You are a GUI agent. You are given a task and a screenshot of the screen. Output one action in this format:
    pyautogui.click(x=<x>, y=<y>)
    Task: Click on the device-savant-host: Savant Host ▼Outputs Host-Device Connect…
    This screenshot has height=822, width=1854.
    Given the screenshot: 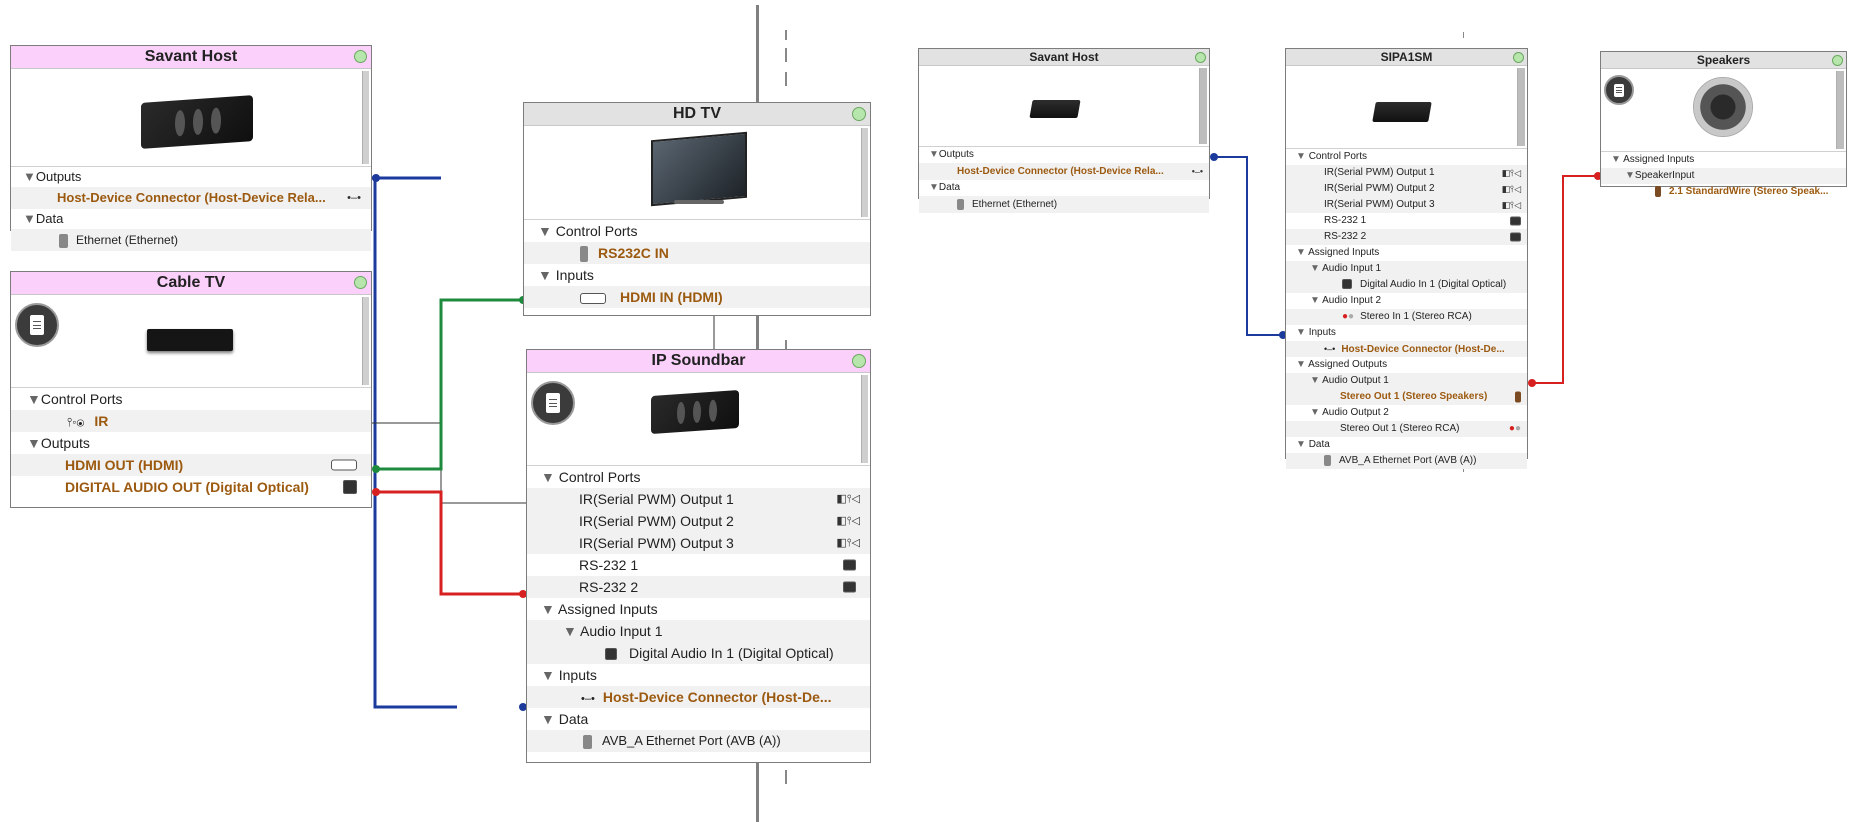 What is the action you would take?
    pyautogui.click(x=191, y=148)
    